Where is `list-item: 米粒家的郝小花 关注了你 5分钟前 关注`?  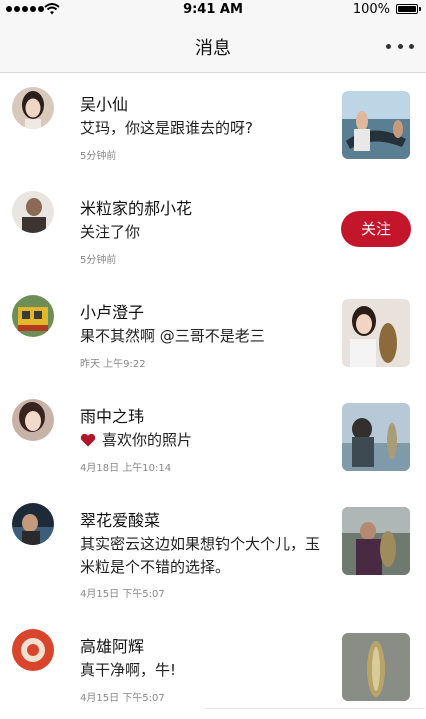
list-item: 米粒家的郝小花 关注了你 5分钟前 关注 is located at coordinates (213, 229).